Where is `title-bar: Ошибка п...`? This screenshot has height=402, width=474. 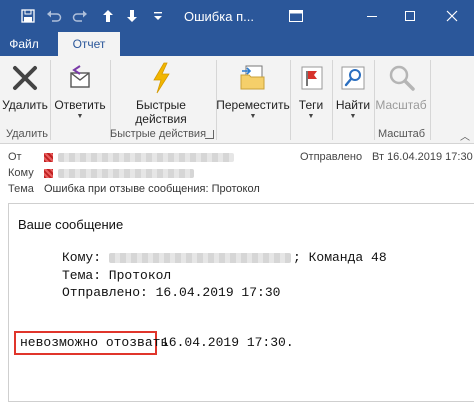
title-bar: Ошибка п... is located at coordinates (237, 16).